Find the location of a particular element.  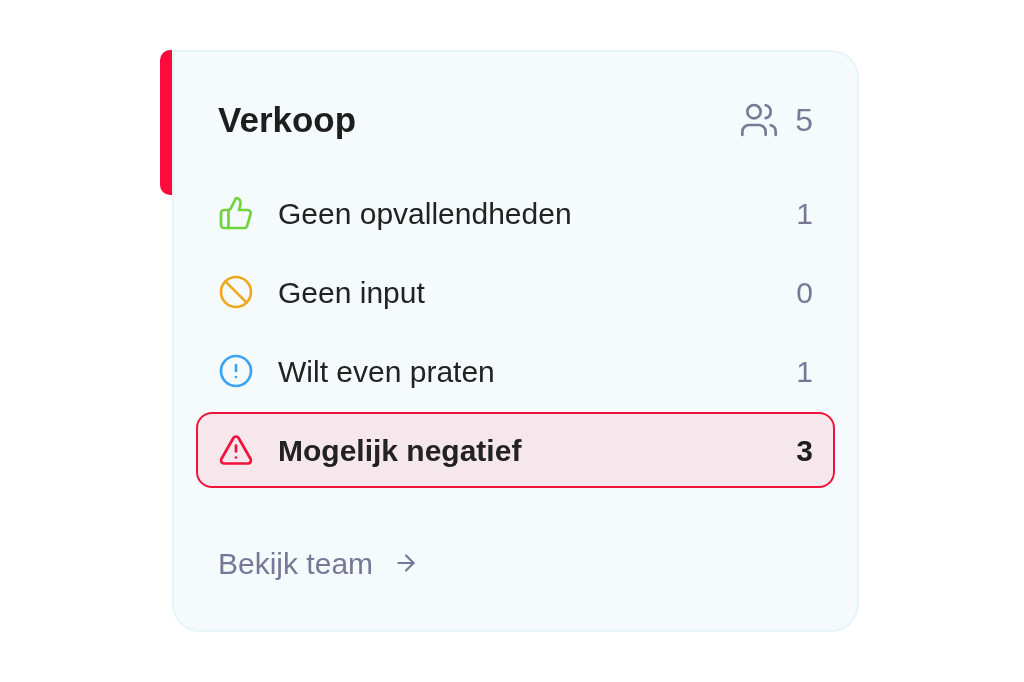

card-title: Verkoop is located at coordinates (287, 119).